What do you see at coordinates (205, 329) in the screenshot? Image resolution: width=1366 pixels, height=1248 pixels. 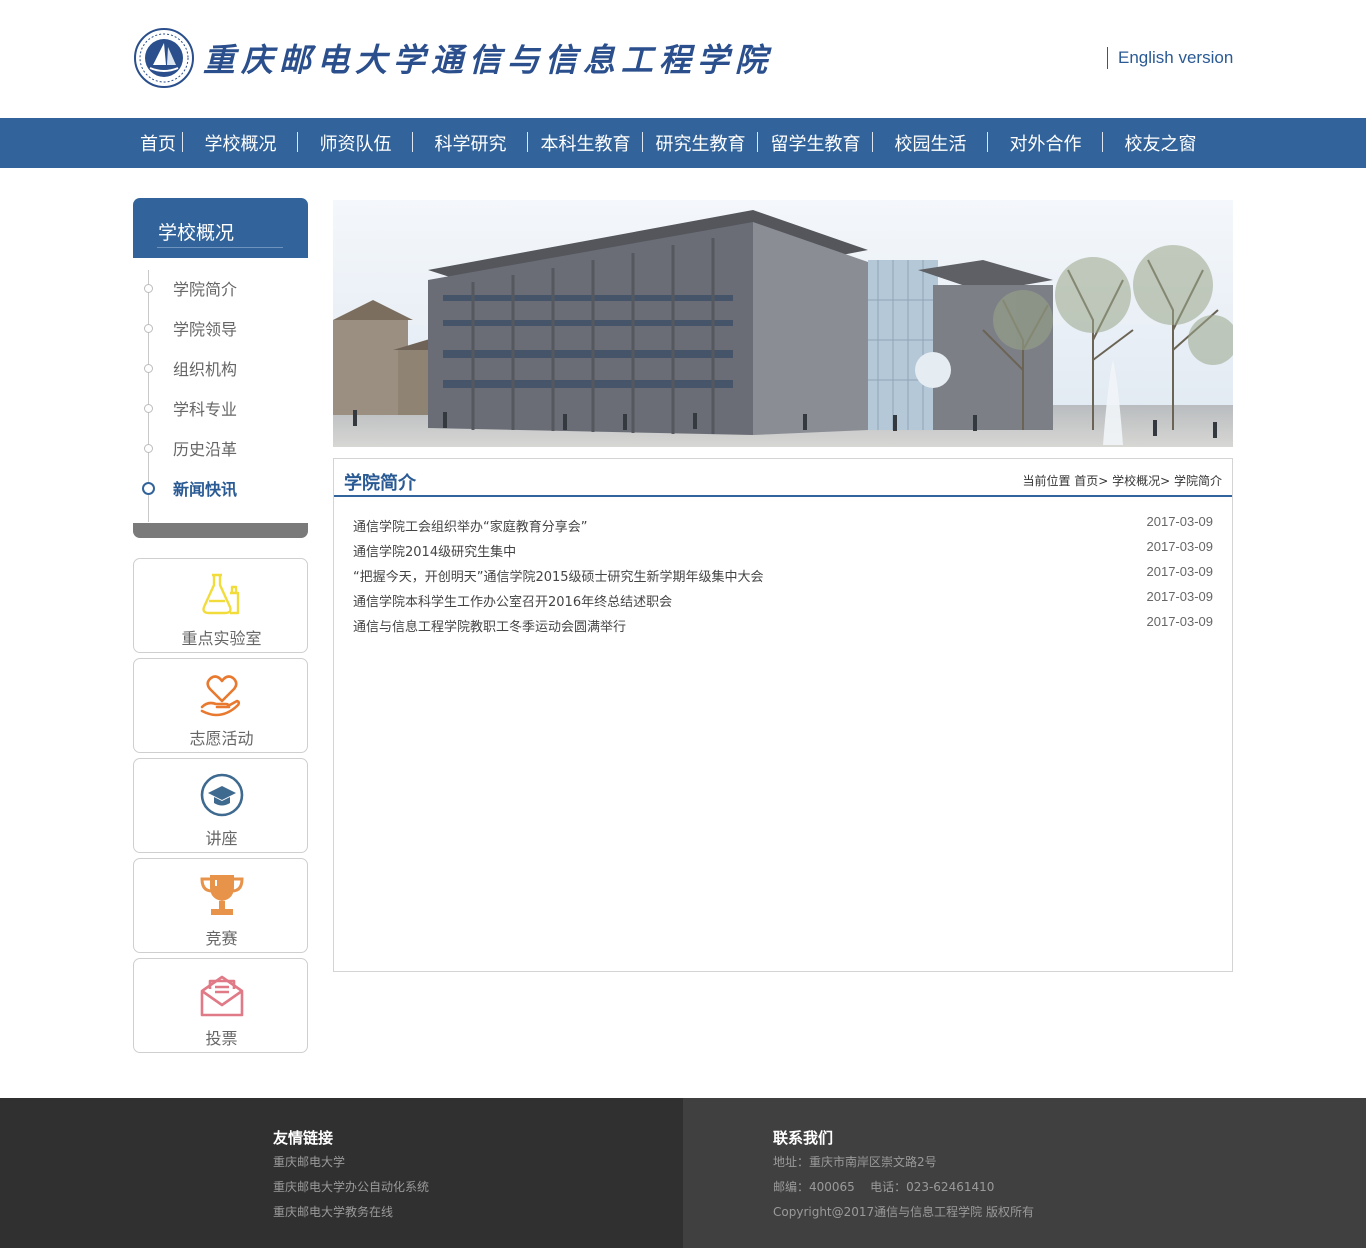 I see `sidebar-item-label: 学院领导` at bounding box center [205, 329].